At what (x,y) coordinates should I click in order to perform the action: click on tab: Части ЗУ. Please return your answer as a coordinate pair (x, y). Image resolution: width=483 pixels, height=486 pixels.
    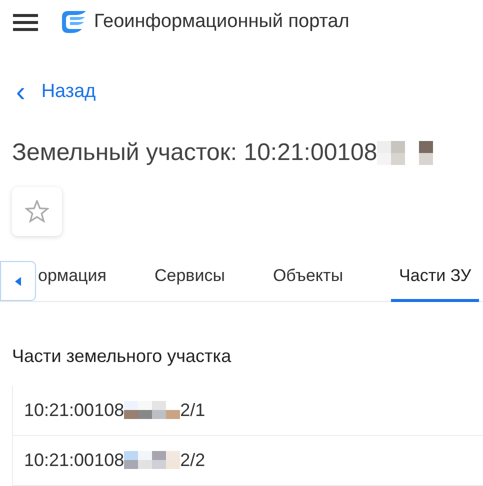
    Looking at the image, I should click on (435, 282).